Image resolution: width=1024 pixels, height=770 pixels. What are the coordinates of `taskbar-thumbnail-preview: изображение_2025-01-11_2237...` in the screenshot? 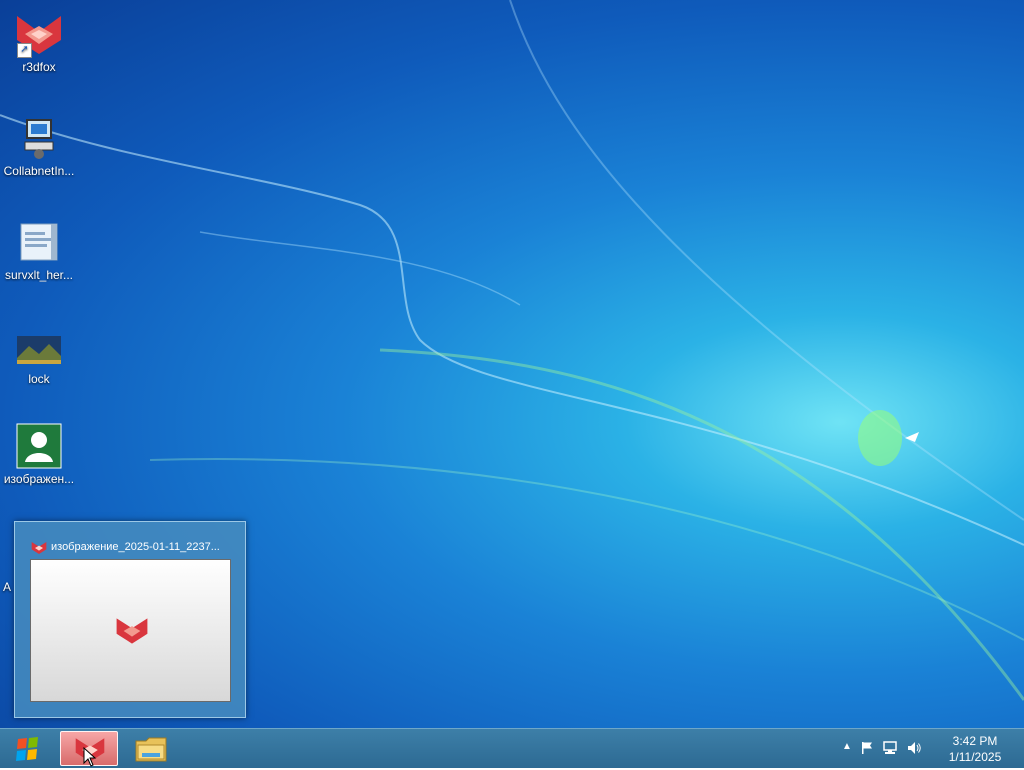 It's located at (130, 619).